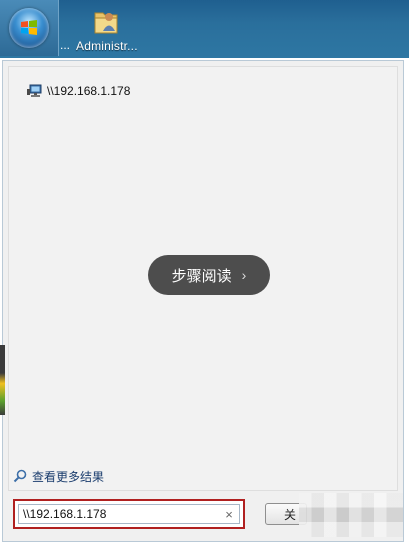  Describe the element at coordinates (290, 514) in the screenshot. I see `shutdown-label: 关` at that location.